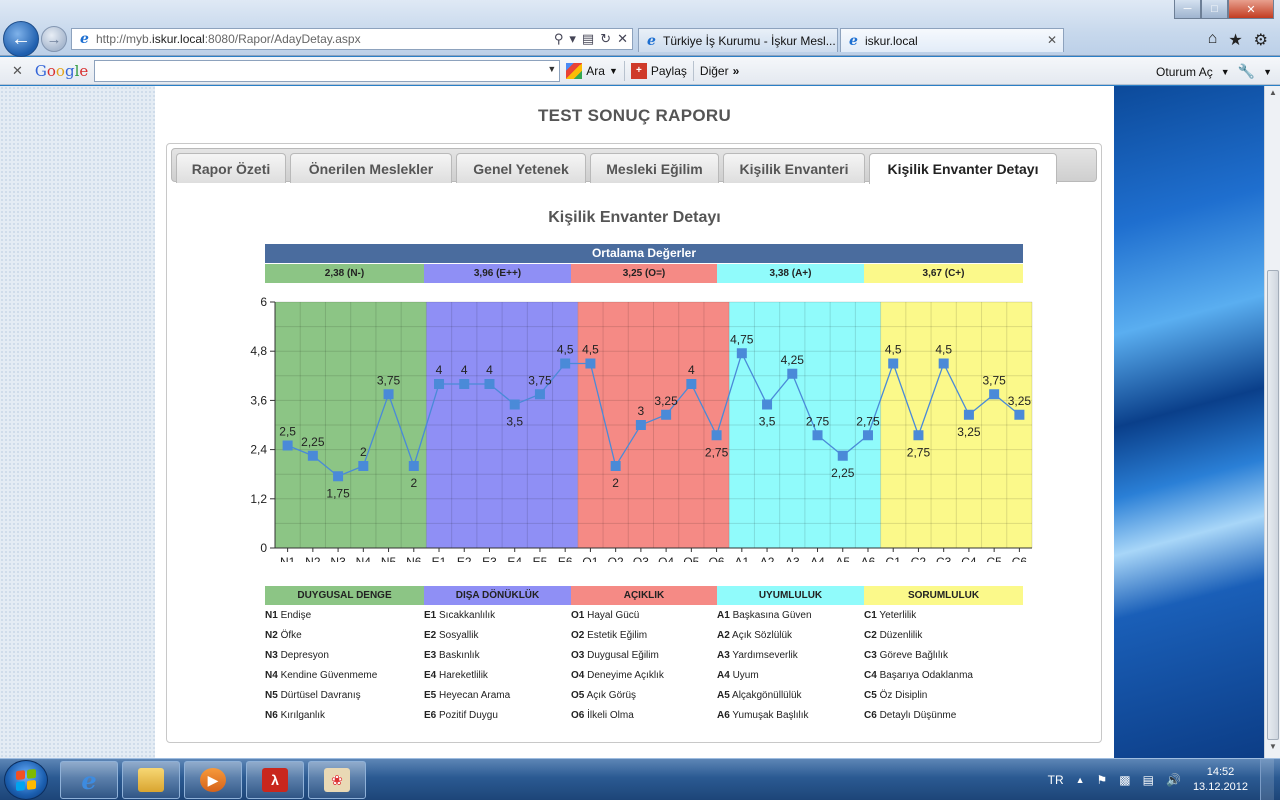 The image size is (1280, 800). What do you see at coordinates (952, 40) in the screenshot?
I see `browser-tab-local: e iskur.local ✕` at bounding box center [952, 40].